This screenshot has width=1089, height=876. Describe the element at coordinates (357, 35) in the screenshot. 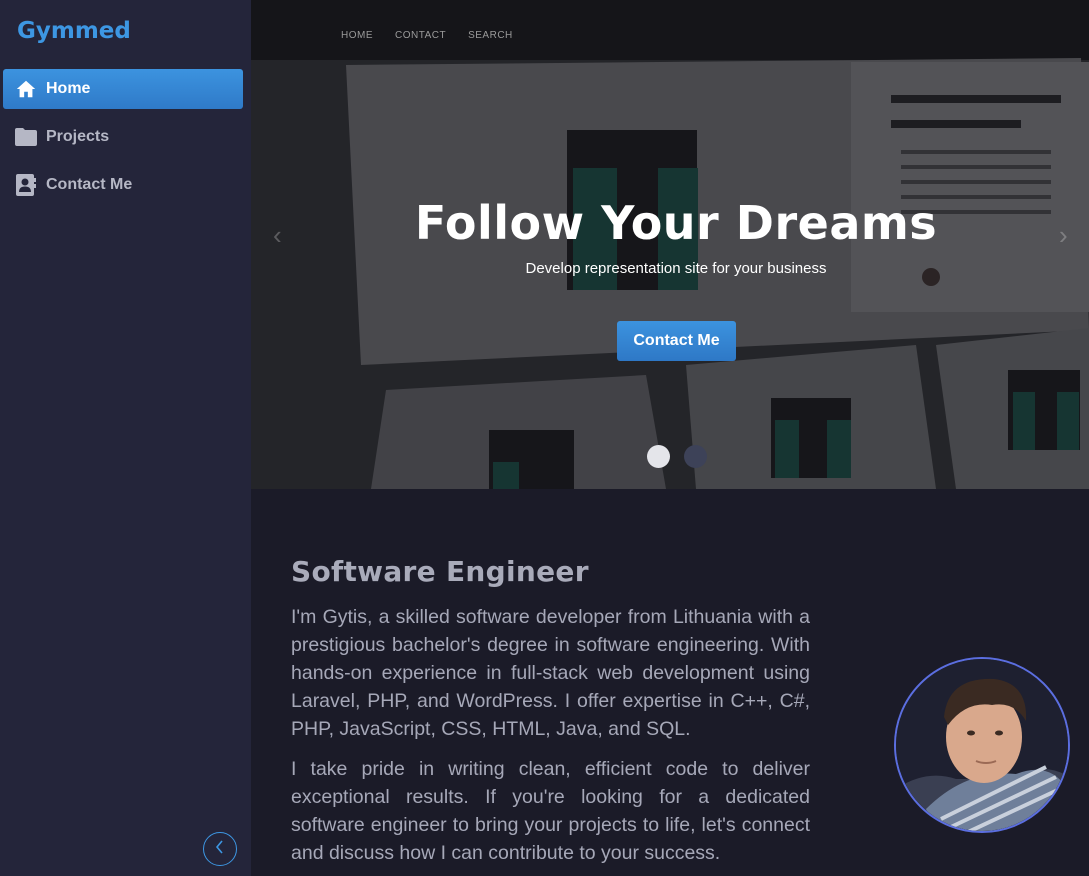

I see `topnav-item: HOME` at that location.